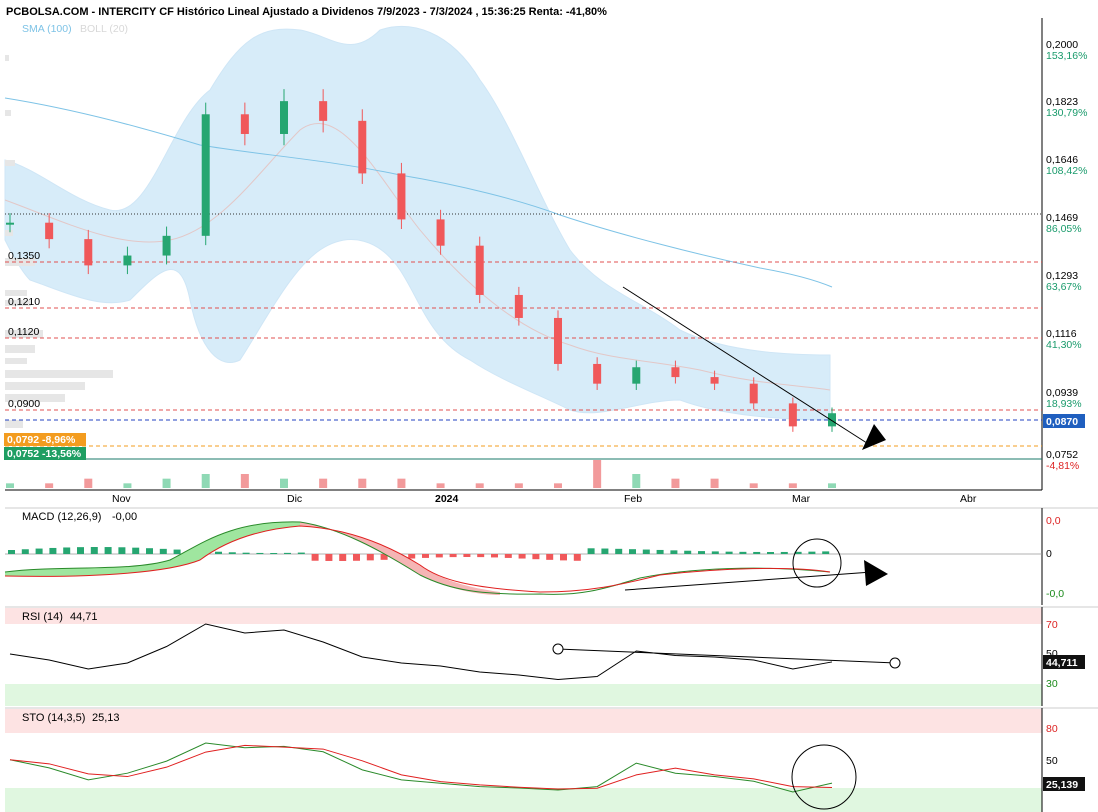 The width and height of the screenshot is (1098, 812). I want to click on svg-text: 108,42%, so click(1066, 171).